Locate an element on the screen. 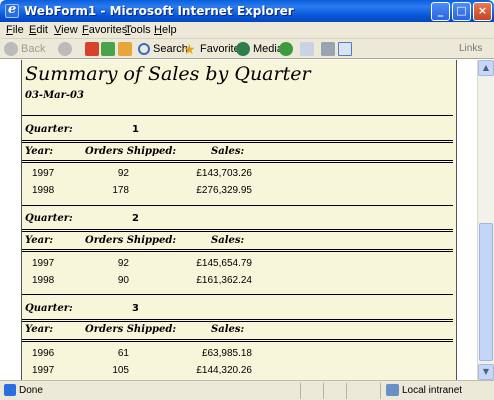 The height and width of the screenshot is (400, 494). forward-arrow-icon is located at coordinates (65, 49).